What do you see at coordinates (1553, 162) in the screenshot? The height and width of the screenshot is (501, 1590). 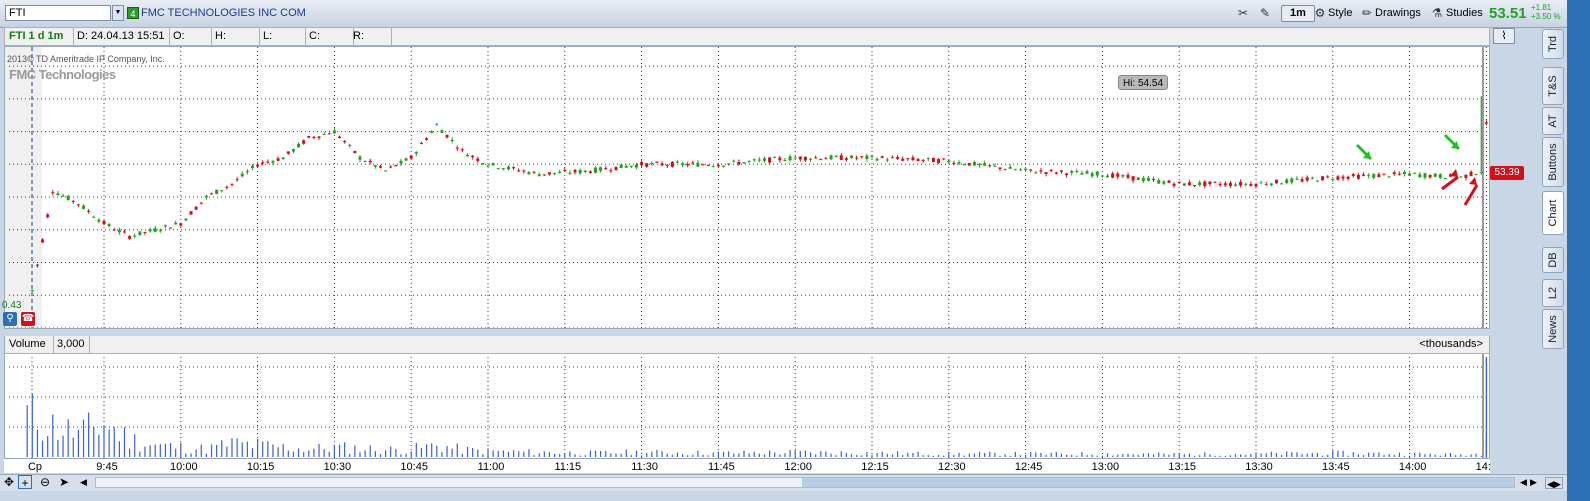 I see `tab-buttons: Buttons` at bounding box center [1553, 162].